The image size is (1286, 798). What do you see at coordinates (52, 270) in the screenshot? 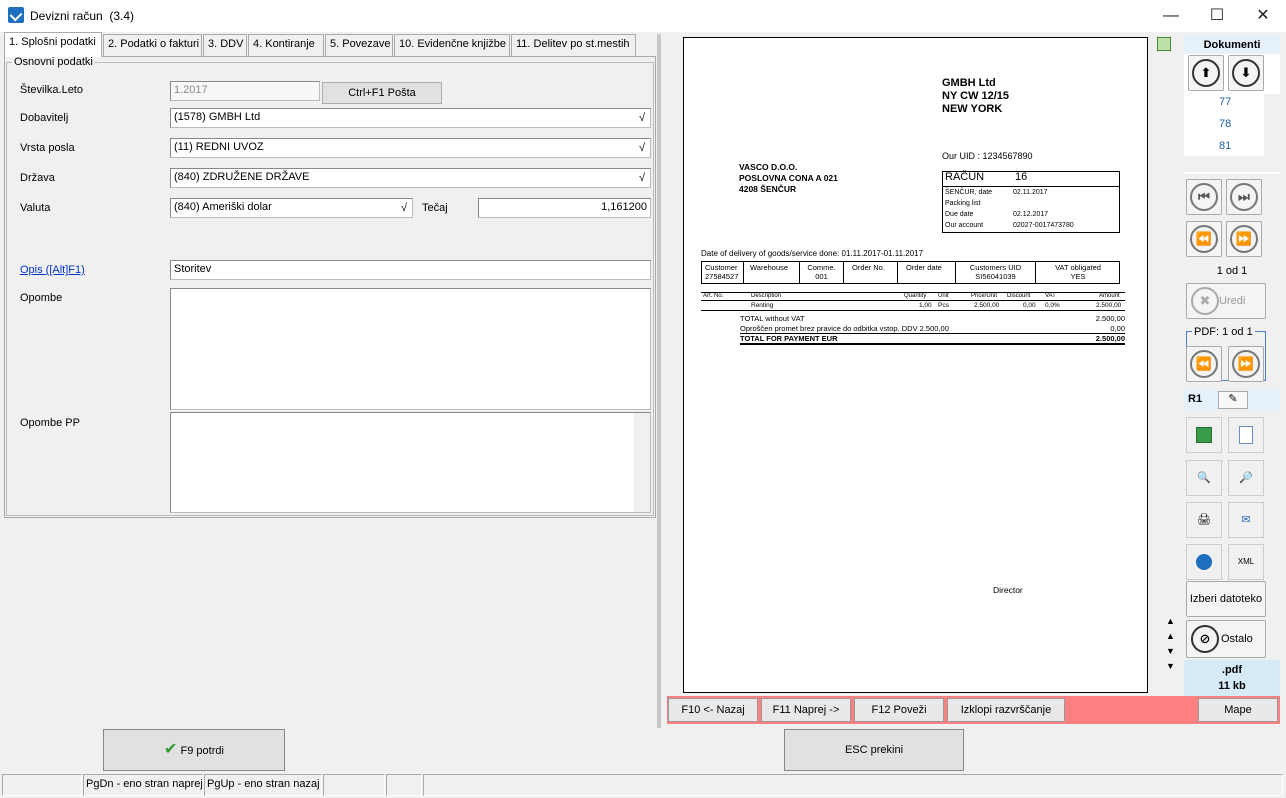
I see `opis-link: Opis ([Alt]F1)` at bounding box center [52, 270].